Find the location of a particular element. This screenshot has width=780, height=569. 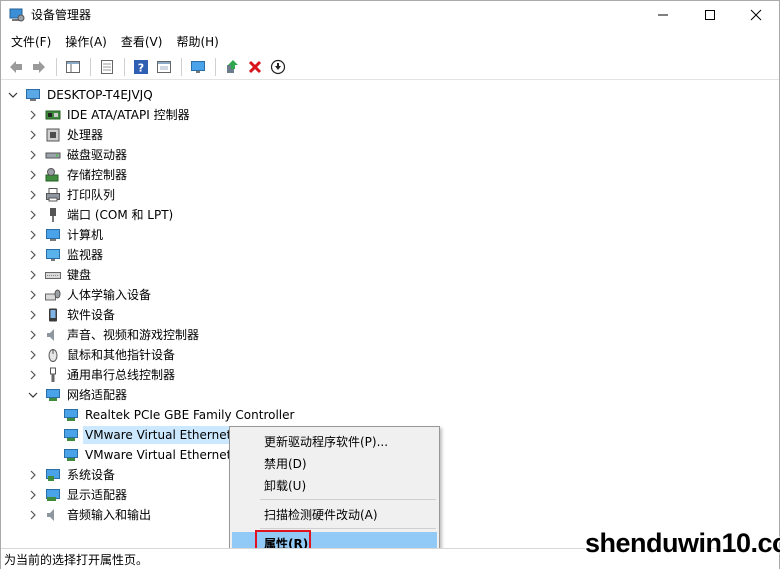

close-button is located at coordinates (756, 15).